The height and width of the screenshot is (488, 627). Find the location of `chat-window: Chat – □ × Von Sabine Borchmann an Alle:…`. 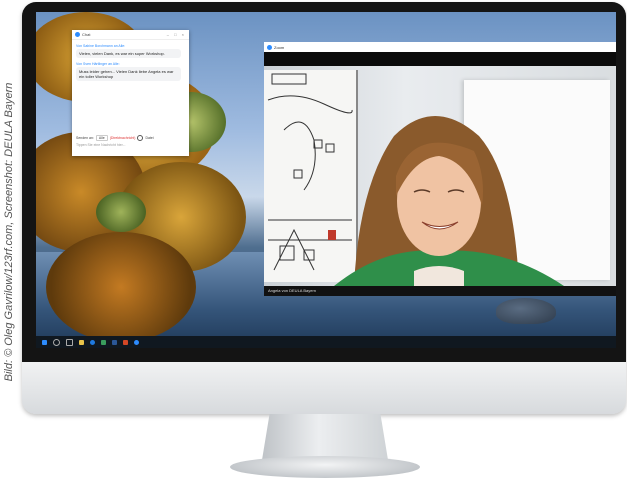

chat-window: Chat – □ × Von Sabine Borchmann an Alle:… is located at coordinates (130, 93).